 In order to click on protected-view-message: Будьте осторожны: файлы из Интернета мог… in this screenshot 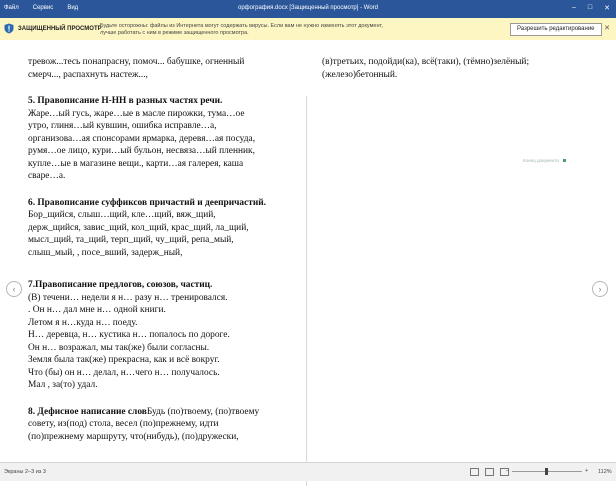, I will do `click(241, 29)`.